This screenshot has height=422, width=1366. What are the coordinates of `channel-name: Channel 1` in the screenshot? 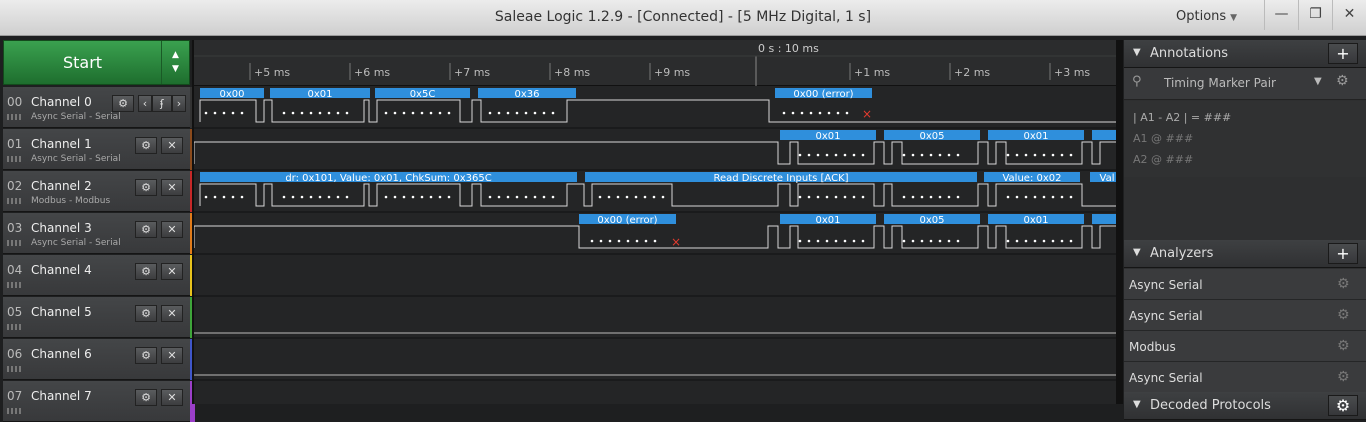 It's located at (61, 144).